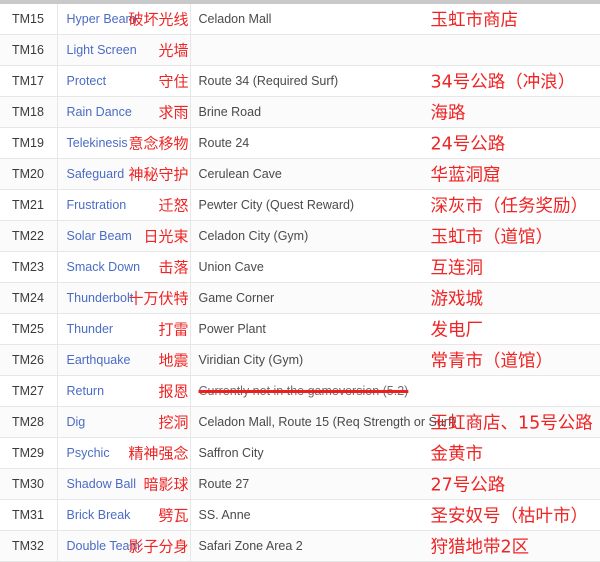  I want to click on tm-number-cell: TM18, so click(28, 112).